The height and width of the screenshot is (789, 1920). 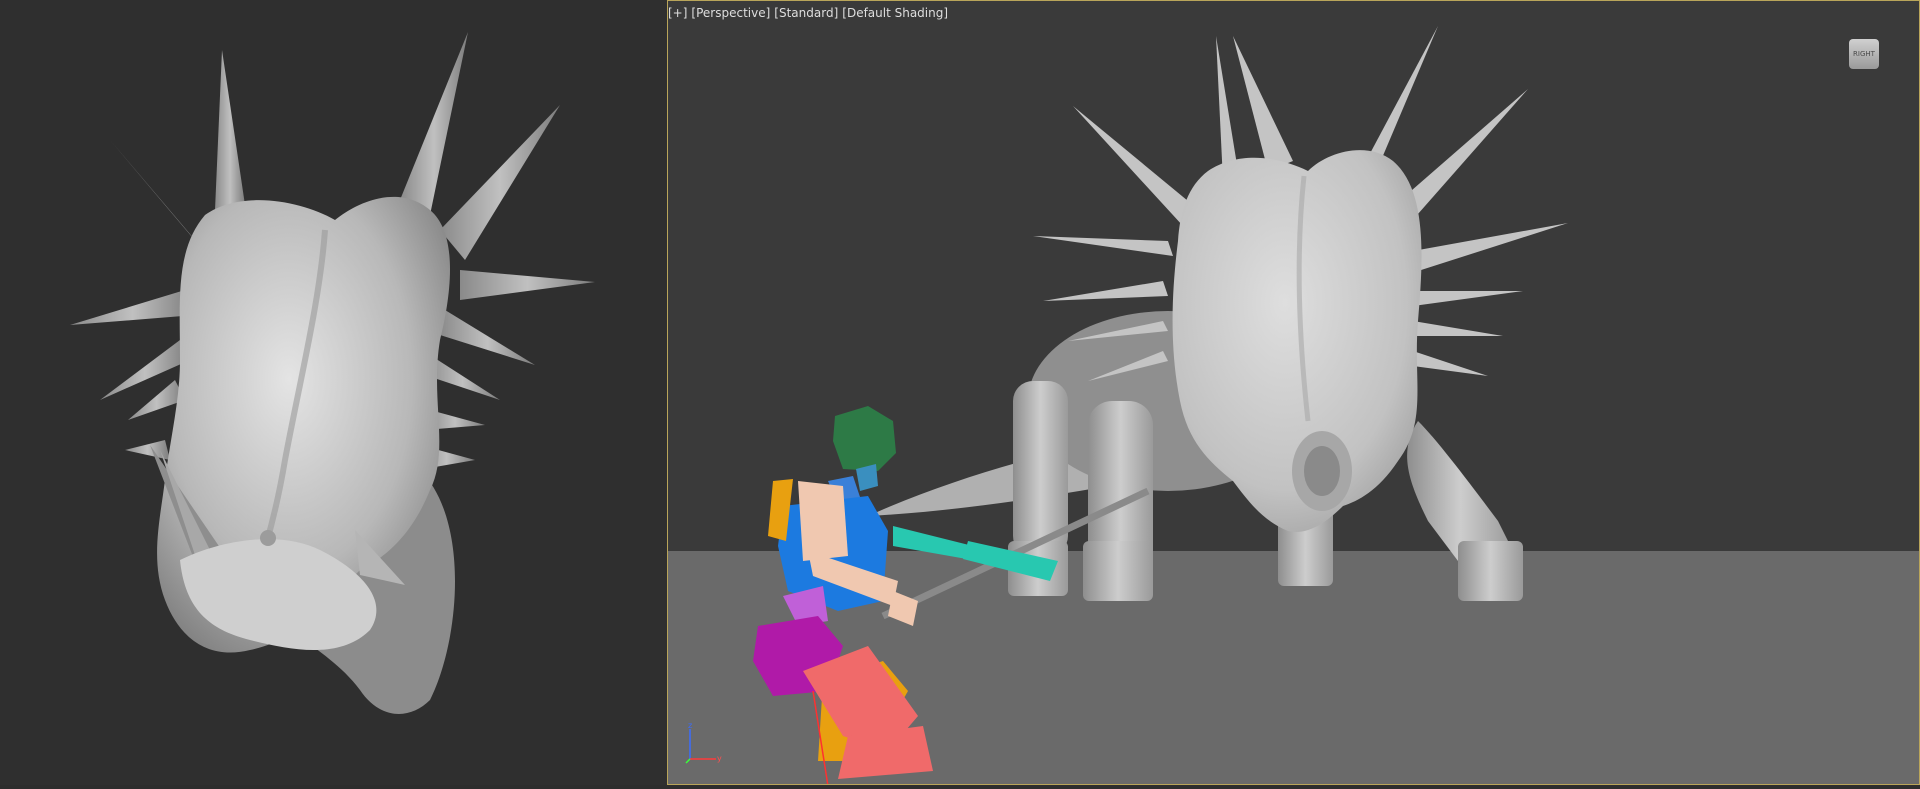 I want to click on viewport-menu-button: [+], so click(x=677, y=13).